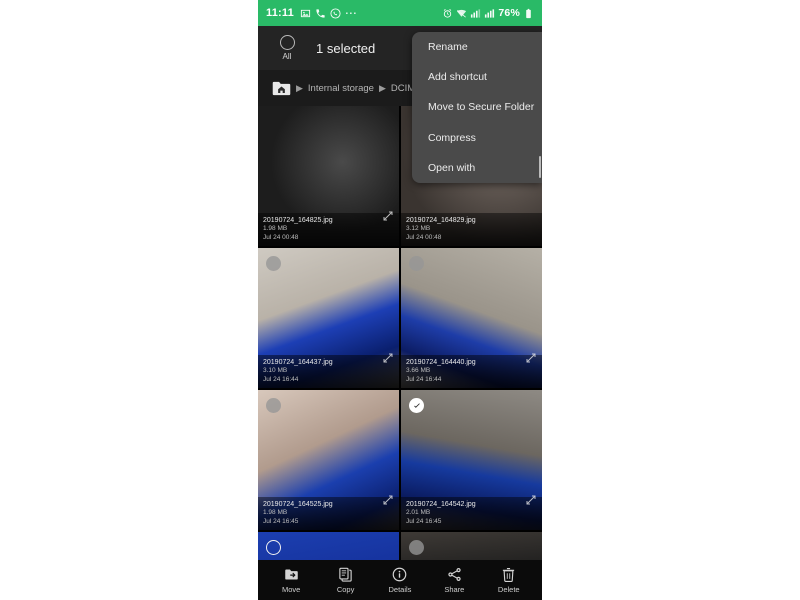 This screenshot has width=800, height=600. Describe the element at coordinates (471, 513) in the screenshot. I see `thumbnail-meta: 20190724_164542.jpg 2.01 MB Jul 24 16:45` at that location.